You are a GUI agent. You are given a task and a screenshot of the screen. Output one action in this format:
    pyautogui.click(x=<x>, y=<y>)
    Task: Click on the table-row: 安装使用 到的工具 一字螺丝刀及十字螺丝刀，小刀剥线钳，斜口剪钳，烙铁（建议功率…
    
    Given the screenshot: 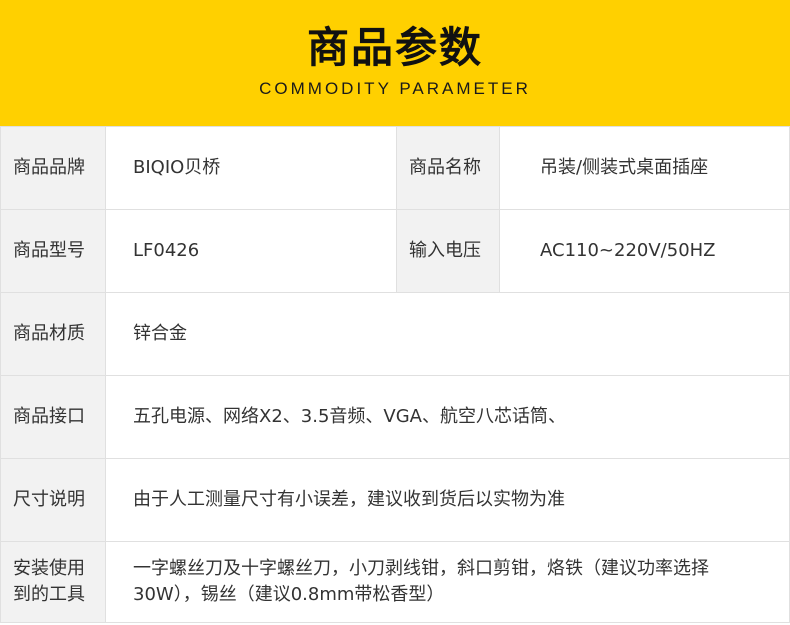 What is the action you would take?
    pyautogui.click(x=395, y=582)
    